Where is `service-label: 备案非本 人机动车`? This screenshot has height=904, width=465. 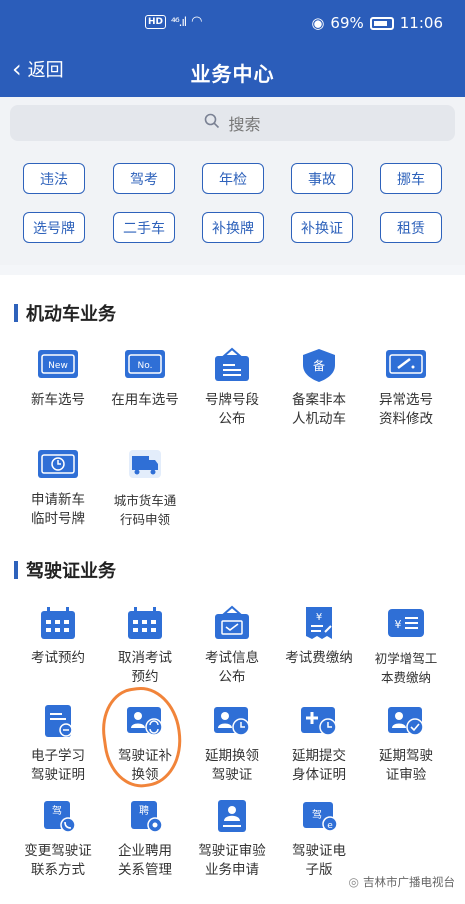
service-label: 备案非本 人机动车 is located at coordinates (319, 409).